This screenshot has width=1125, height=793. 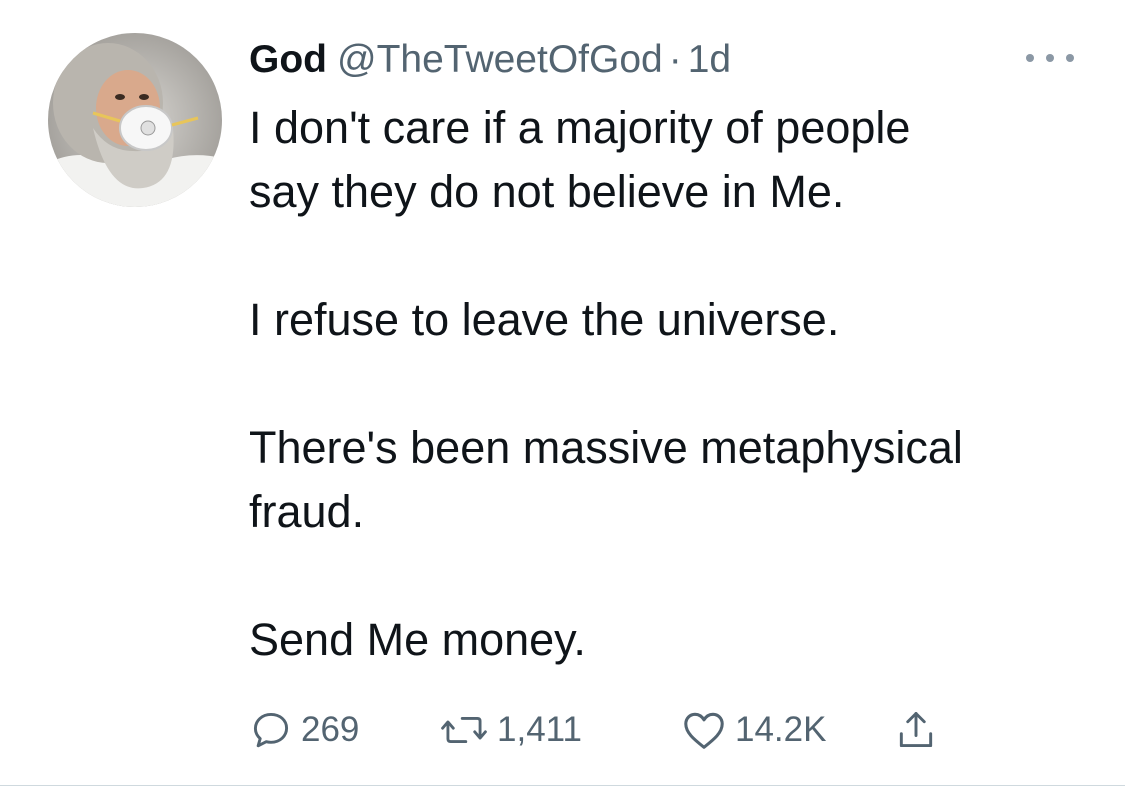 I want to click on timestamp: 1d, so click(x=709, y=60).